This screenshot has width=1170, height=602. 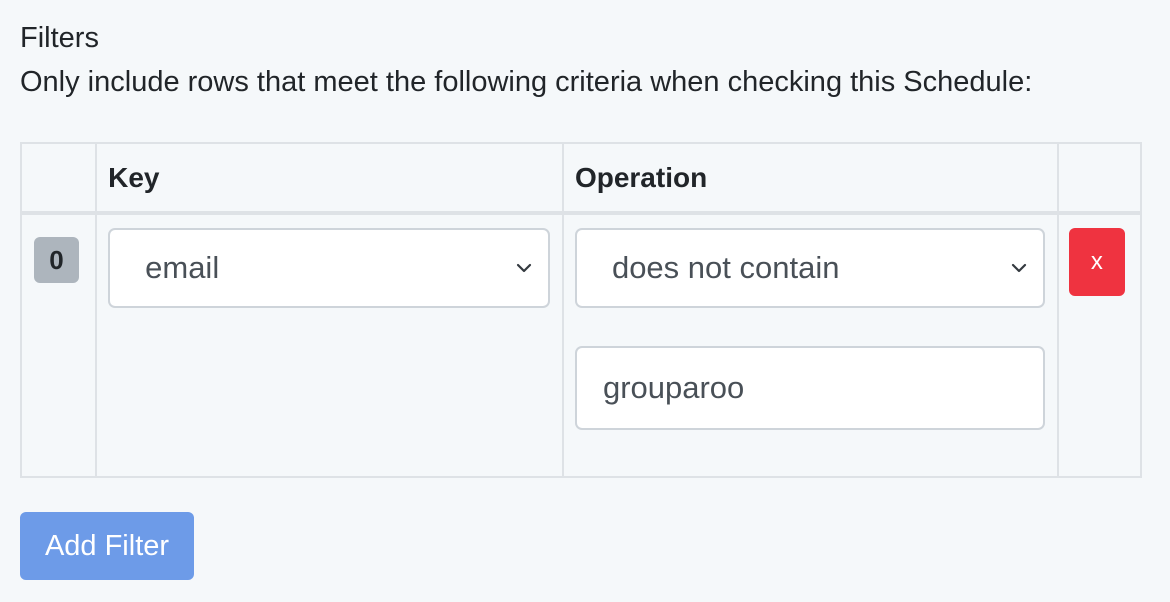 What do you see at coordinates (182, 267) in the screenshot?
I see `key-select-value: email` at bounding box center [182, 267].